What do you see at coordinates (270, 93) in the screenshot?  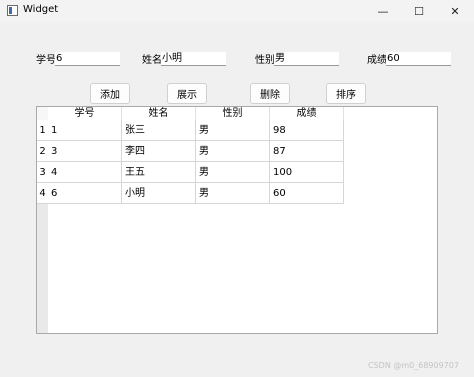 I see `delete-button: 删除` at bounding box center [270, 93].